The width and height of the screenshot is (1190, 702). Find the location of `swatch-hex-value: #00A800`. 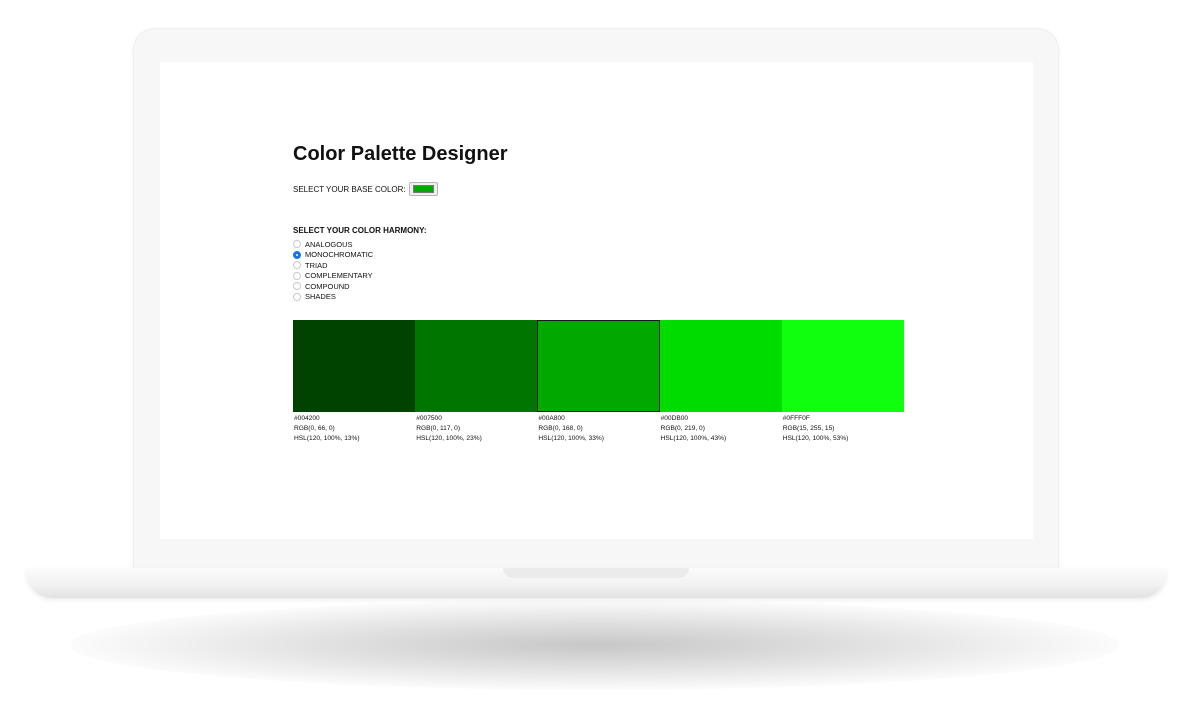

swatch-hex-value: #00A800 is located at coordinates (551, 418).